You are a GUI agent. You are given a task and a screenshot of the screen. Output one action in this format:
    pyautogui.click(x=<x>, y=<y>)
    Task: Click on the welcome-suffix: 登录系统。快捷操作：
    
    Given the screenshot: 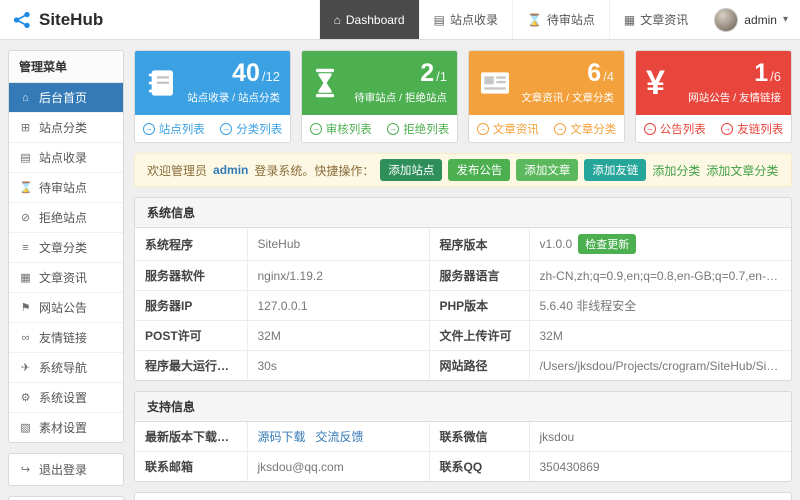 What is the action you would take?
    pyautogui.click(x=314, y=170)
    